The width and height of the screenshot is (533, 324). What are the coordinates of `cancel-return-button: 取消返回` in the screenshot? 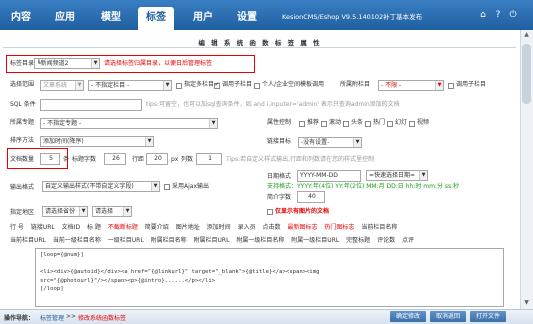 It's located at (448, 316).